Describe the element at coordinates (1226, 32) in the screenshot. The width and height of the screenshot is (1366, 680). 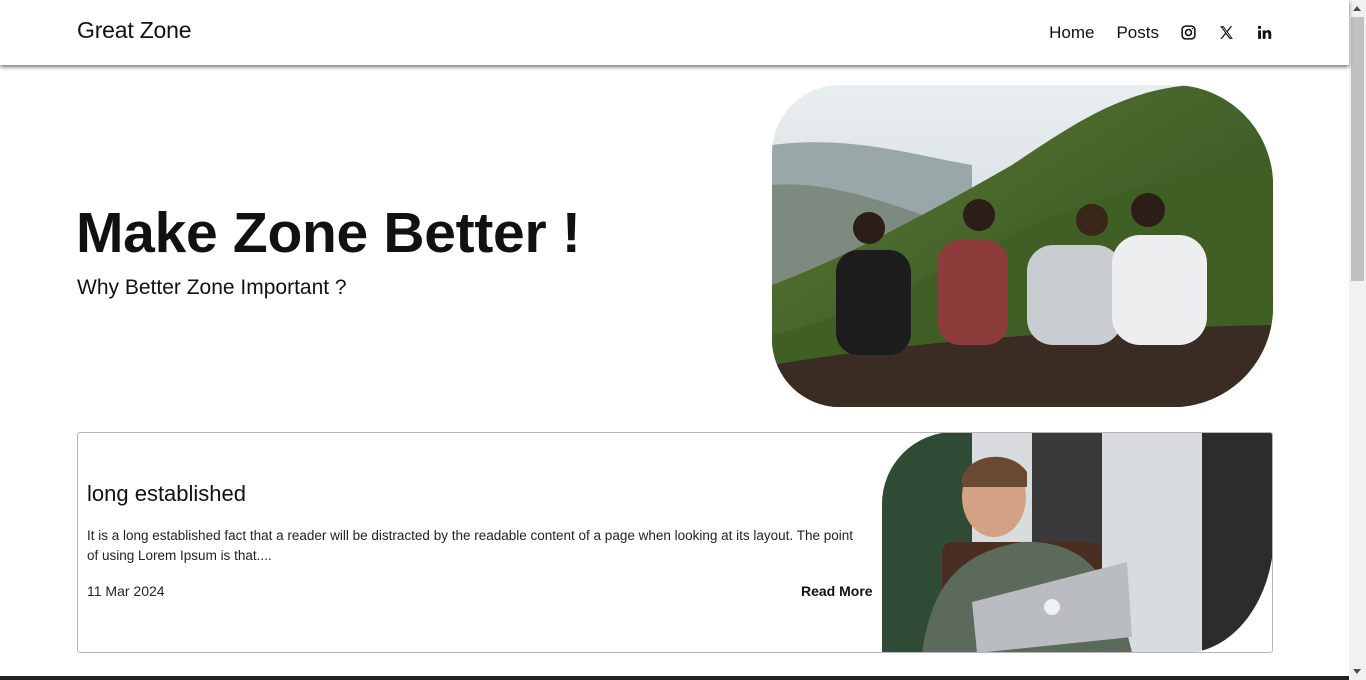
I see `x-icon` at that location.